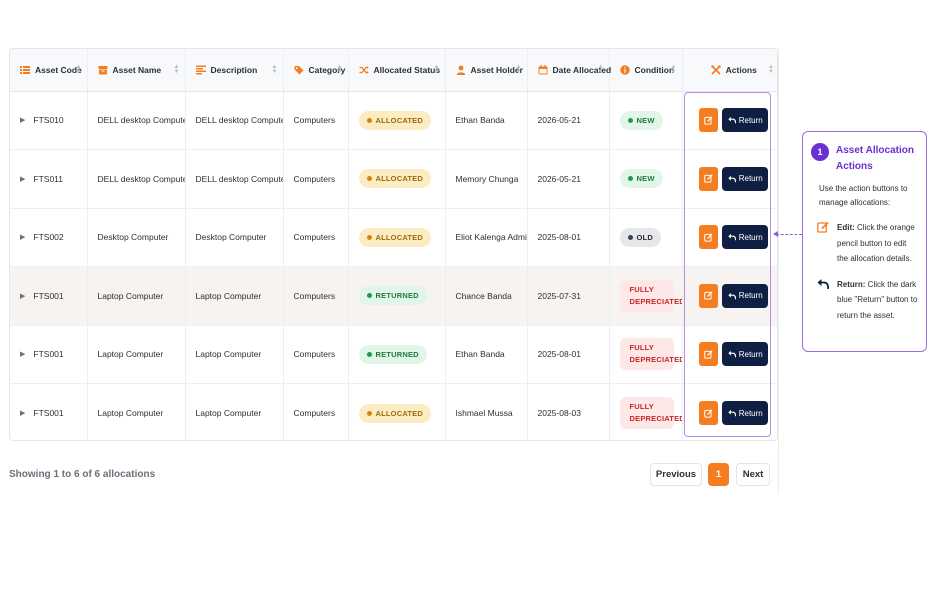 This screenshot has height=595, width=936. Describe the element at coordinates (397, 296) in the screenshot. I see `status-text: RETURNED` at that location.